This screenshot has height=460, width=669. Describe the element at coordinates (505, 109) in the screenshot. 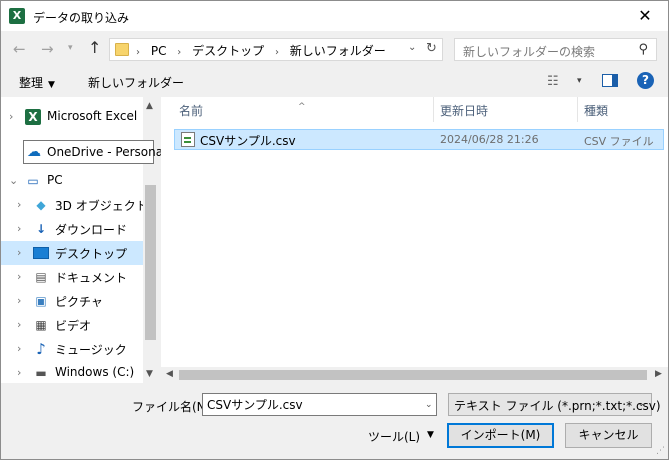

I see `column-header-modified: 更新日時` at that location.